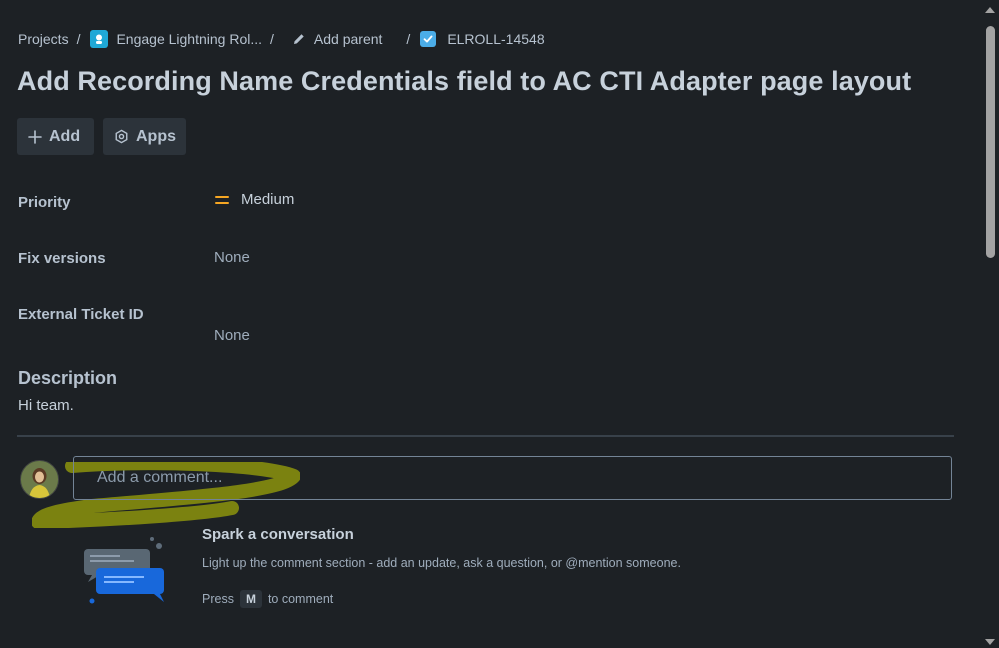 The image size is (999, 648). Describe the element at coordinates (124, 570) in the screenshot. I see `conversation-illustration` at that location.